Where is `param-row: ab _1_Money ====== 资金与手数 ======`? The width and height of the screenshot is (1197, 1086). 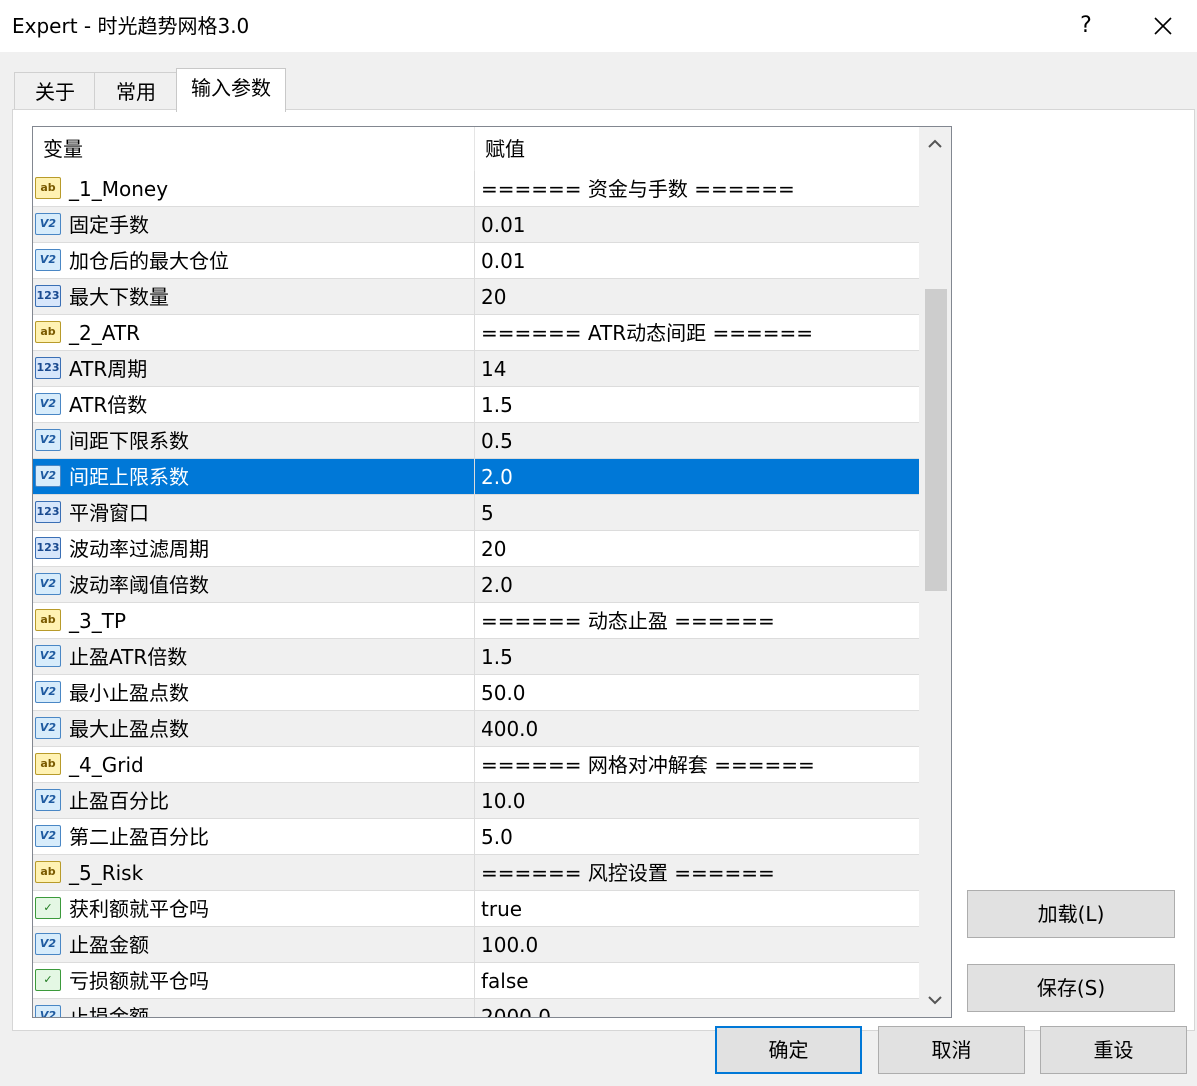 param-row: ab _1_Money ====== 资金与手数 ====== is located at coordinates (476, 189).